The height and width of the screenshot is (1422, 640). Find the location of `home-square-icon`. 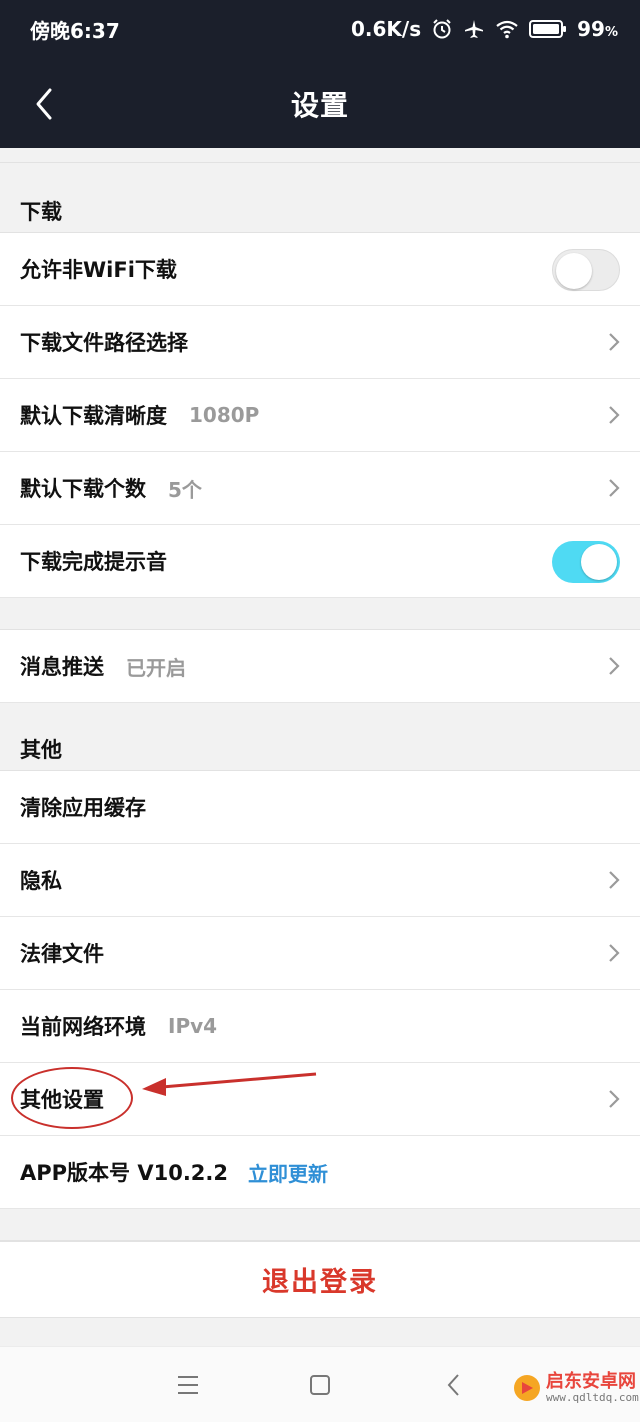

home-square-icon is located at coordinates (320, 1385).